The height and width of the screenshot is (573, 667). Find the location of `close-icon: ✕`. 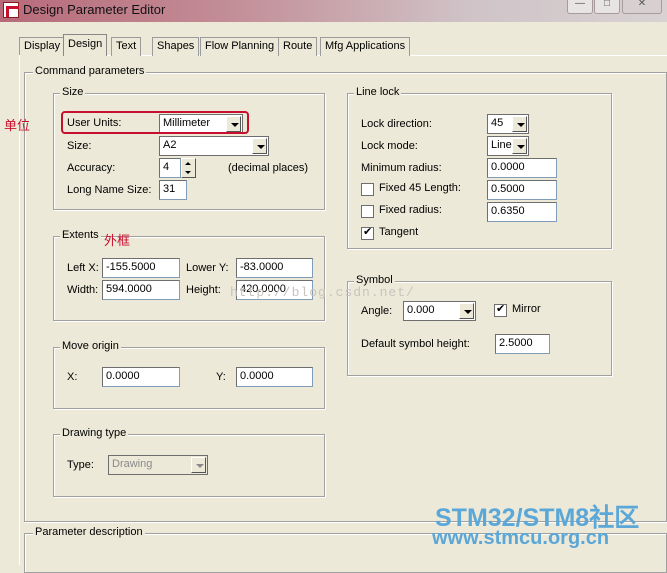

close-icon: ✕ is located at coordinates (642, 4).